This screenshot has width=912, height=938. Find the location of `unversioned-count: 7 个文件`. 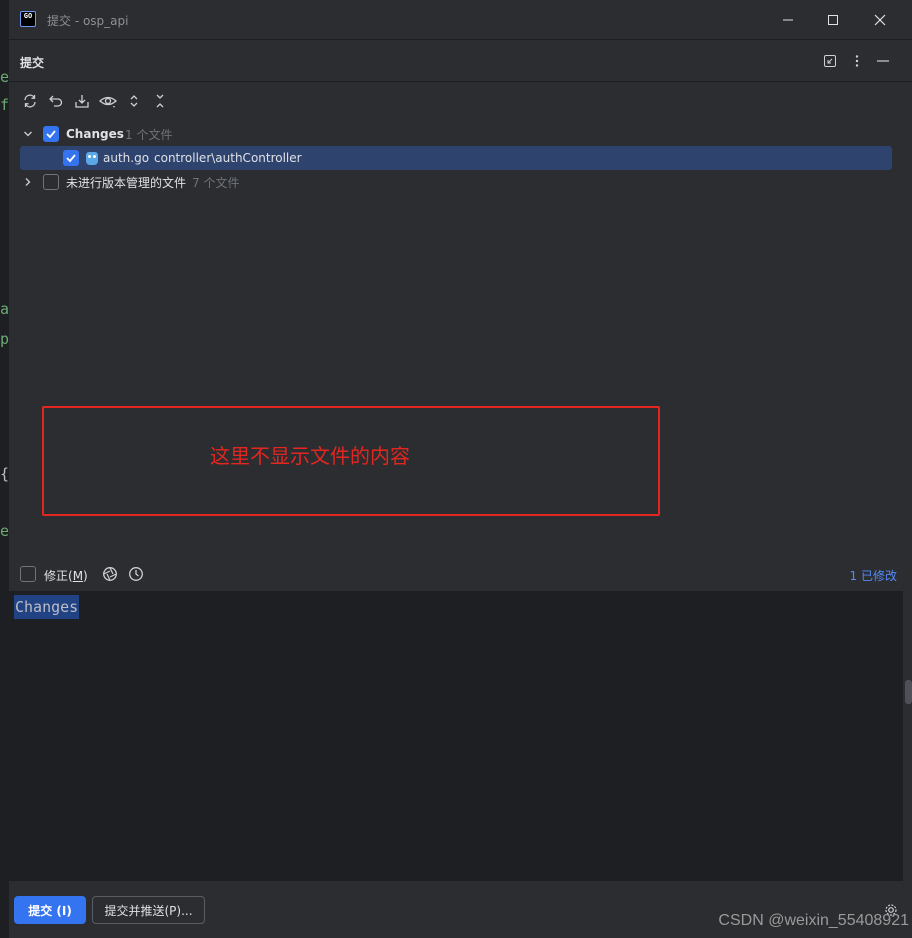

unversioned-count: 7 个文件 is located at coordinates (216, 182).